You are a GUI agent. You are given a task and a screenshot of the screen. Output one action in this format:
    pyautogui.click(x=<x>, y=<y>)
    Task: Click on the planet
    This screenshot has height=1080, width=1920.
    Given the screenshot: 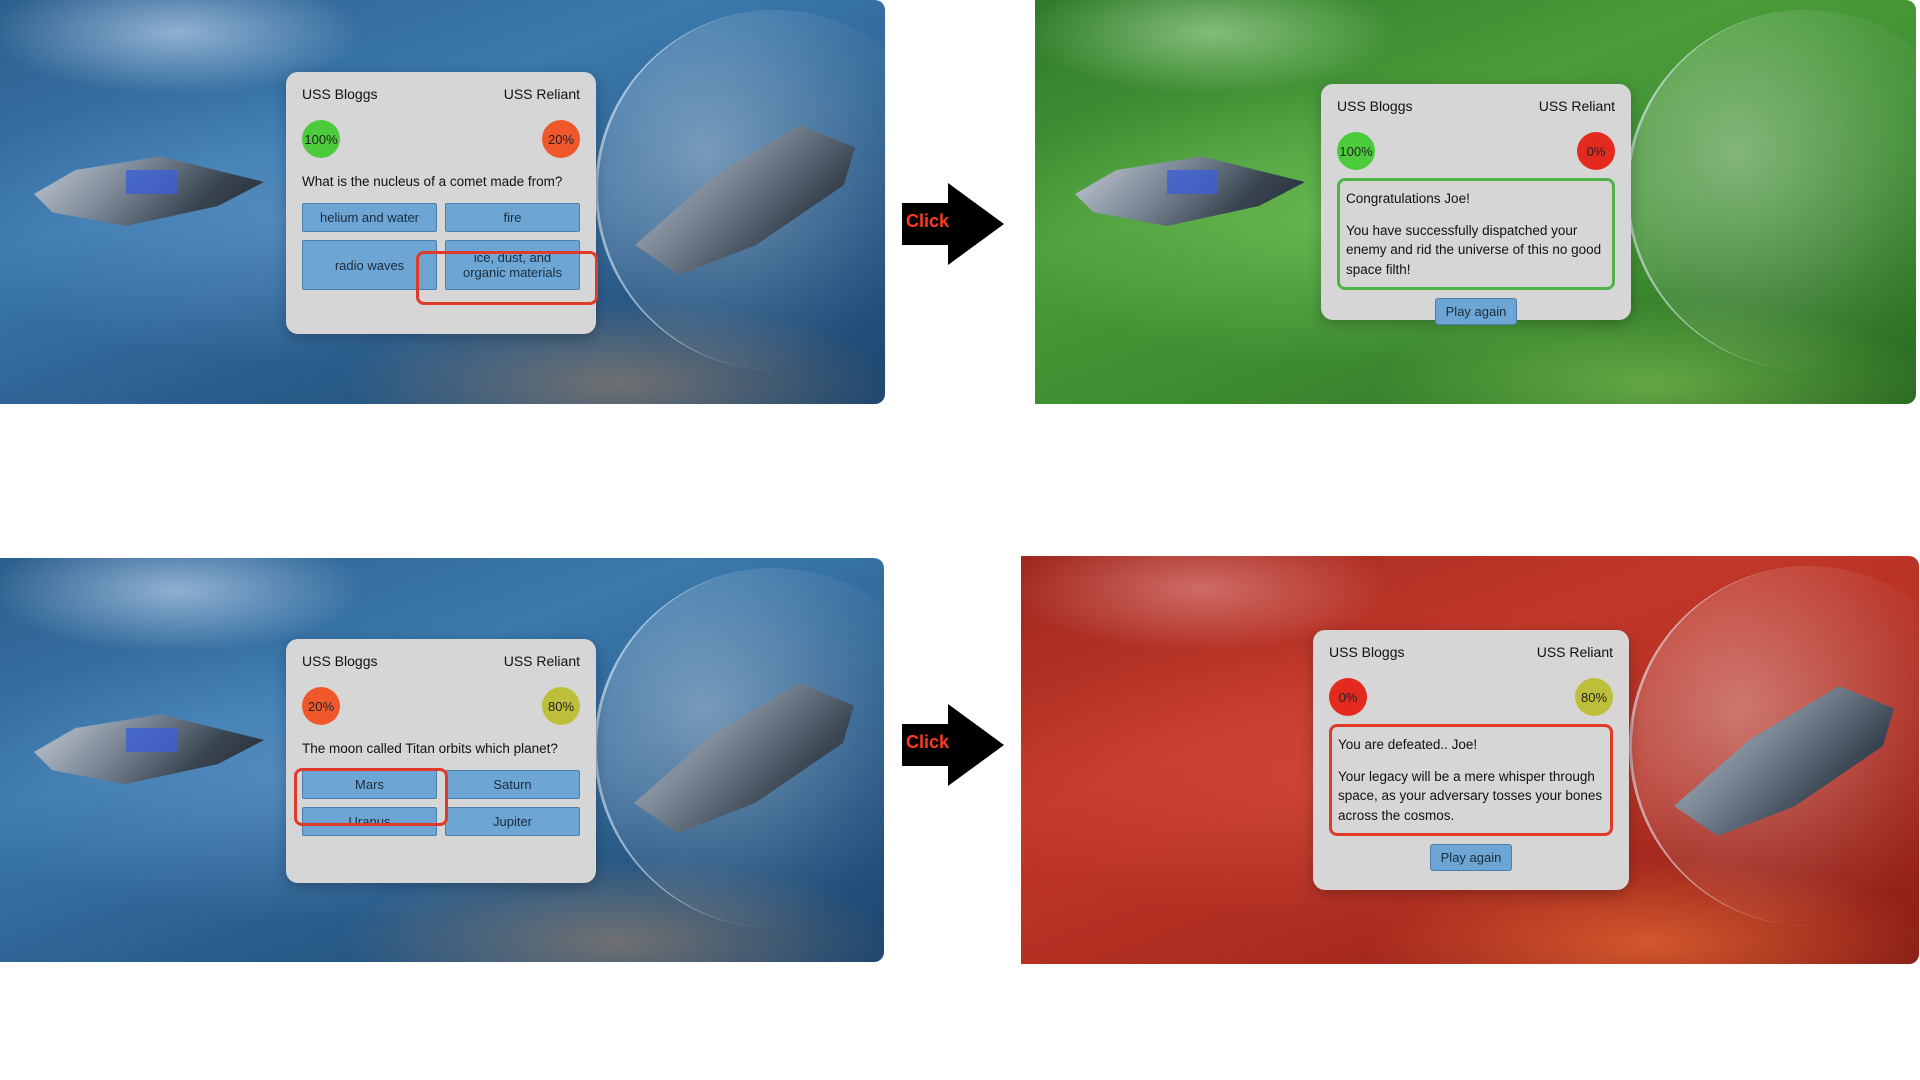 What is the action you would take?
    pyautogui.click(x=1771, y=190)
    